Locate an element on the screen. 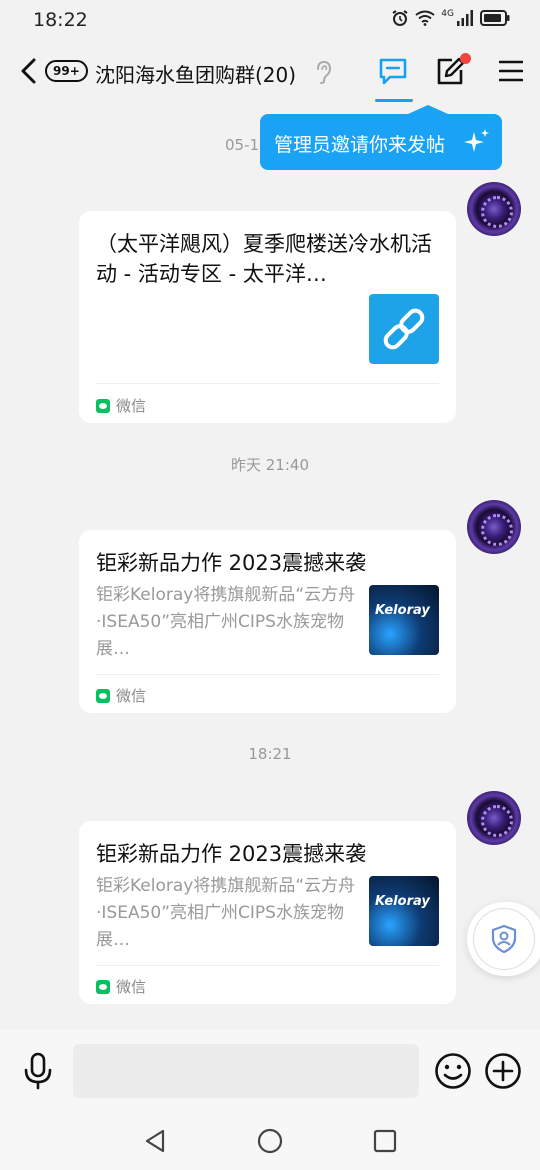  emoji-icon is located at coordinates (453, 1071).